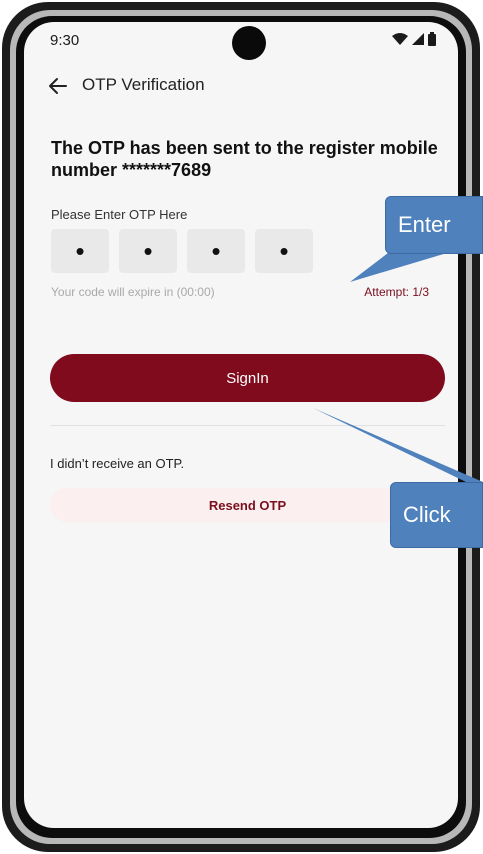 The image size is (483, 854). What do you see at coordinates (58, 86) in the screenshot?
I see `arrow-left-icon` at bounding box center [58, 86].